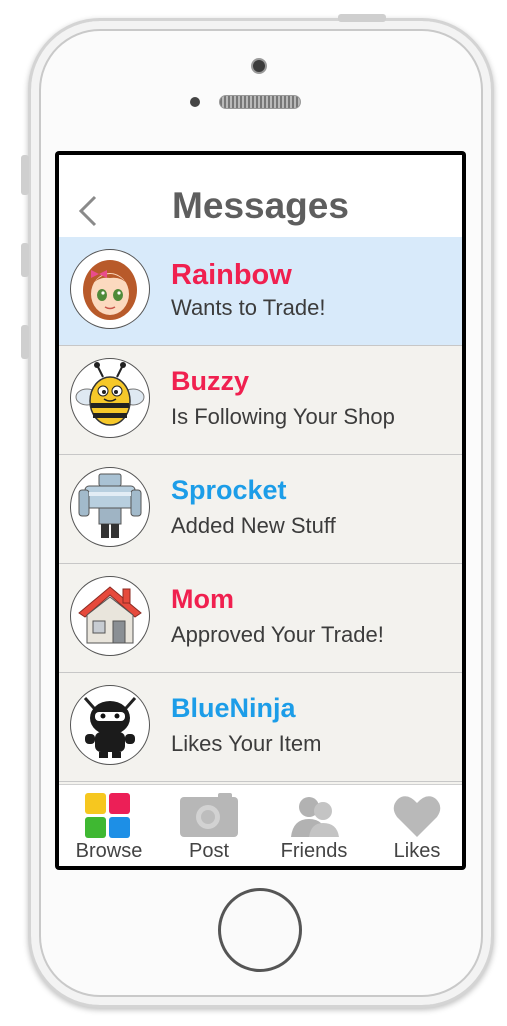  I want to click on girl-avatar-icon, so click(110, 289).